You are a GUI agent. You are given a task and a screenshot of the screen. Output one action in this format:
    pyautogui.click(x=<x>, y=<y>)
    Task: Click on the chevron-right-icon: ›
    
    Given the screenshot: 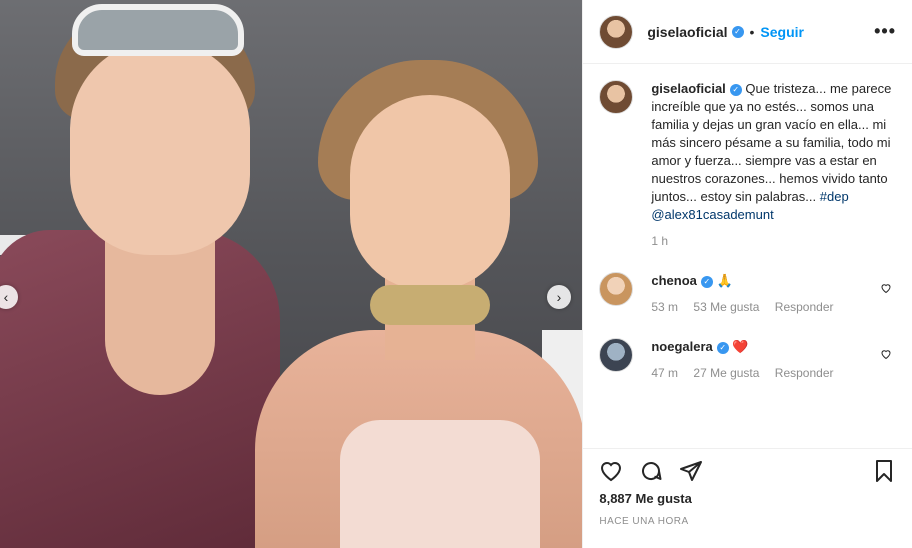 What is the action you would take?
    pyautogui.click(x=559, y=297)
    